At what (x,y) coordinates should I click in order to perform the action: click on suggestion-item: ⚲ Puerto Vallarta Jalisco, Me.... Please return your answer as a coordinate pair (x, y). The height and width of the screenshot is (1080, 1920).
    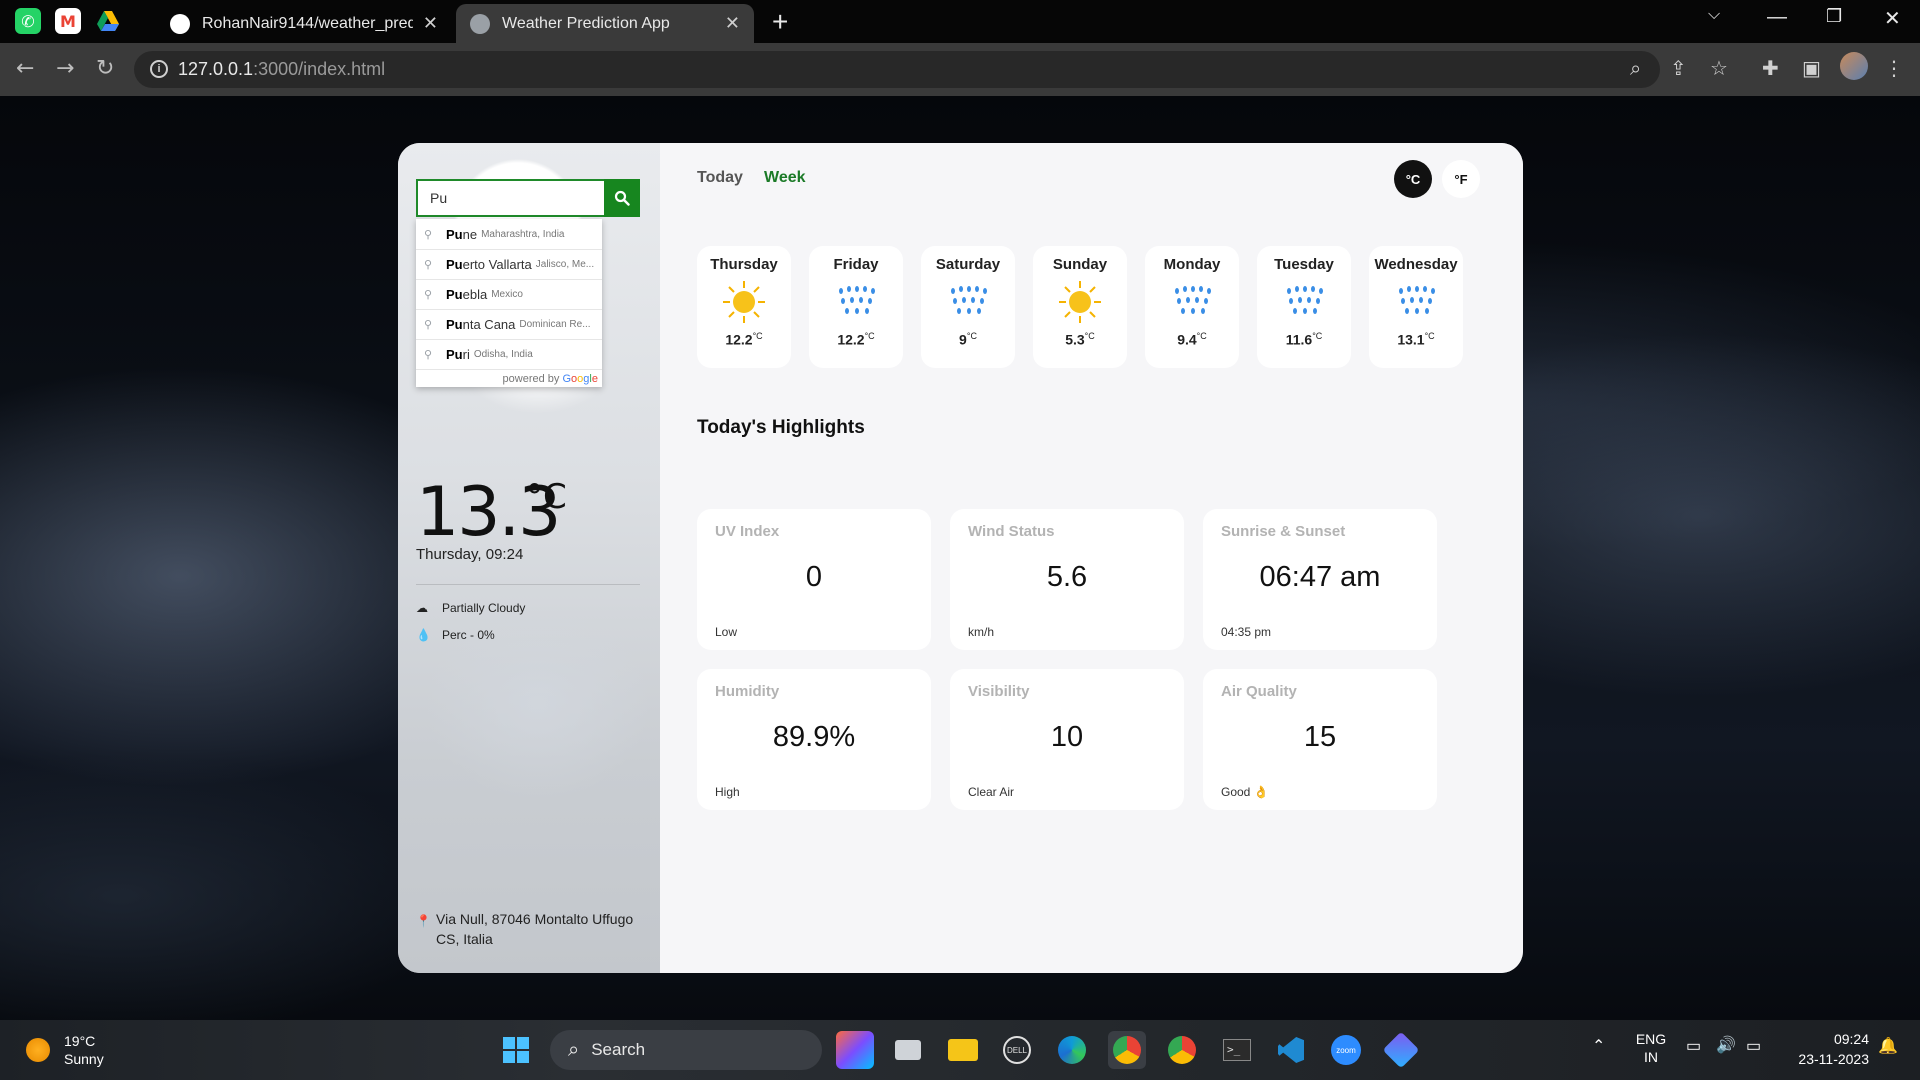
    Looking at the image, I should click on (509, 264).